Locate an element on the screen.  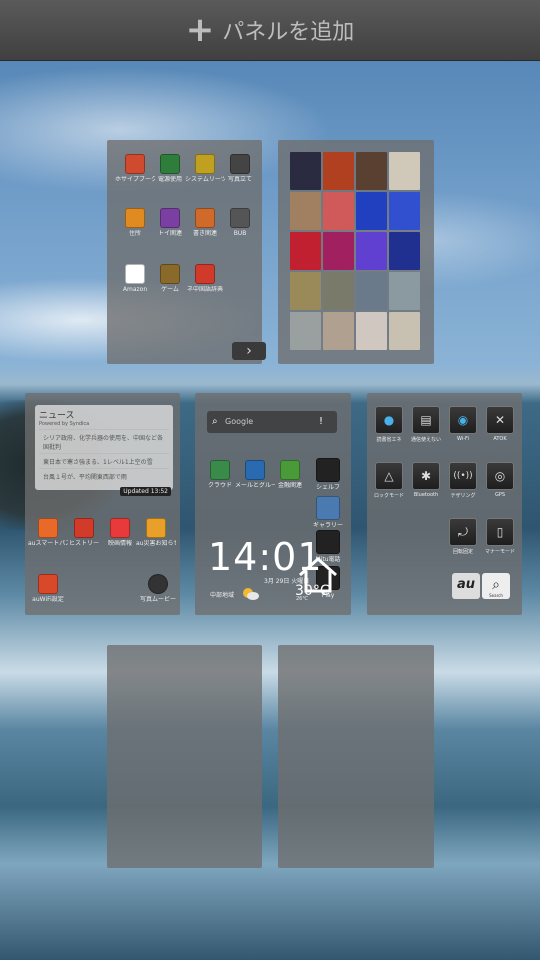
app-icon: BUB is located at coordinates (240, 222).